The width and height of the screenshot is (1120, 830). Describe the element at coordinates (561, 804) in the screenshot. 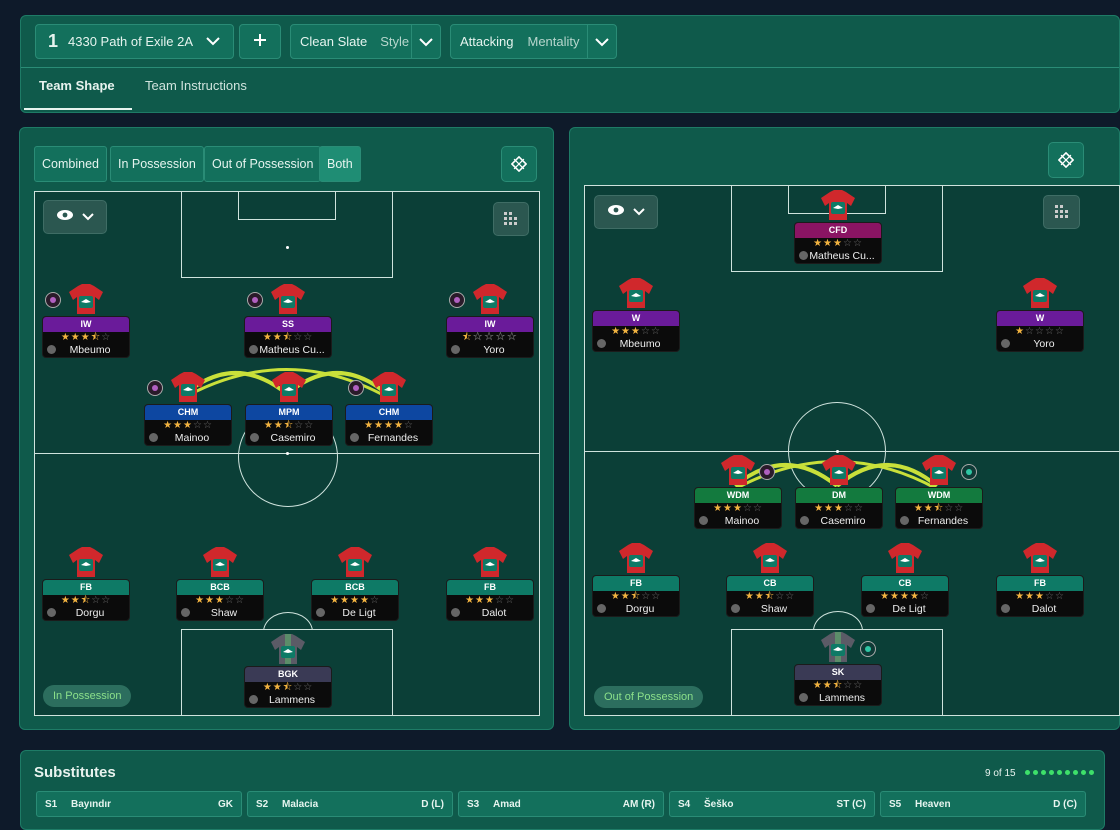

I see `substitute-item: S3 Amad AM (R)` at that location.